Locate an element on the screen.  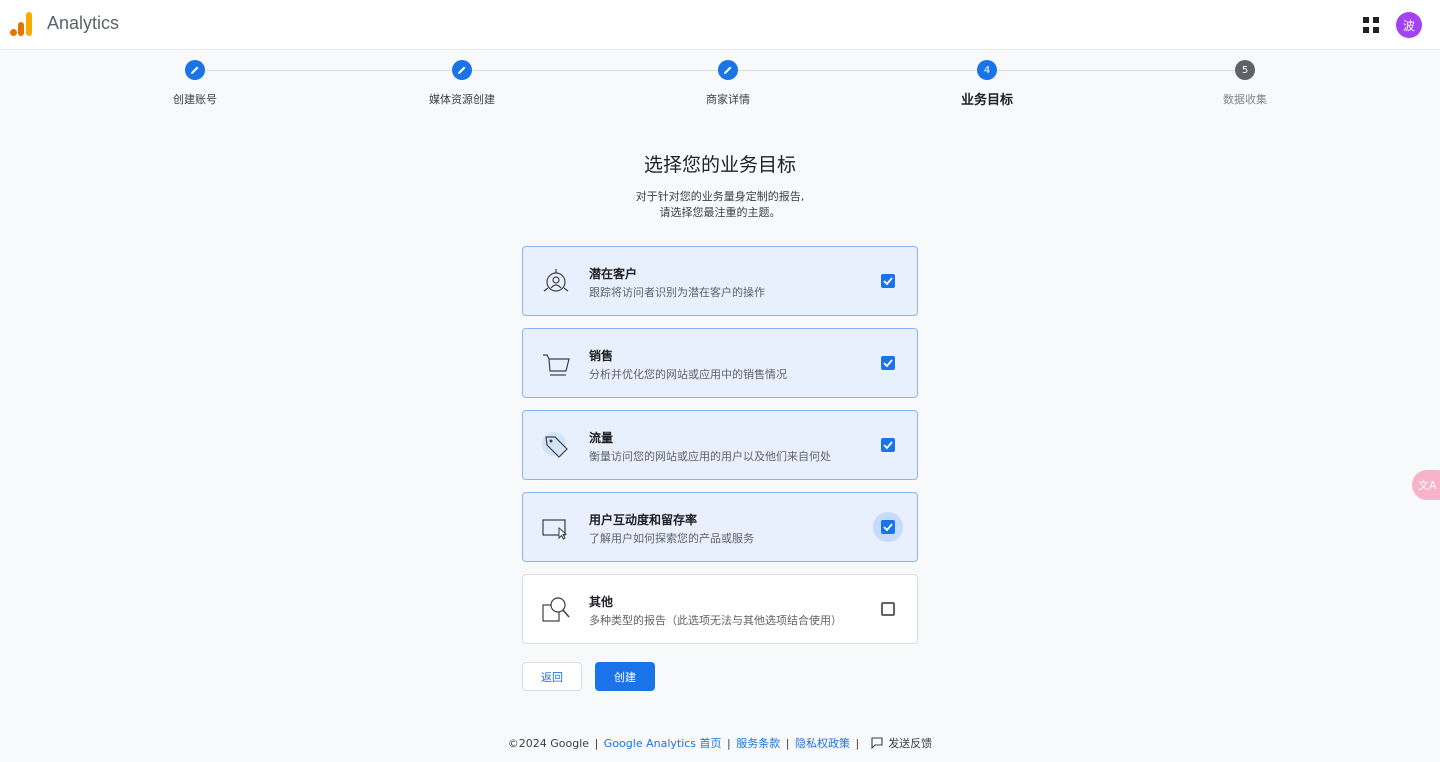
app-name: Analytics is located at coordinates (83, 23).